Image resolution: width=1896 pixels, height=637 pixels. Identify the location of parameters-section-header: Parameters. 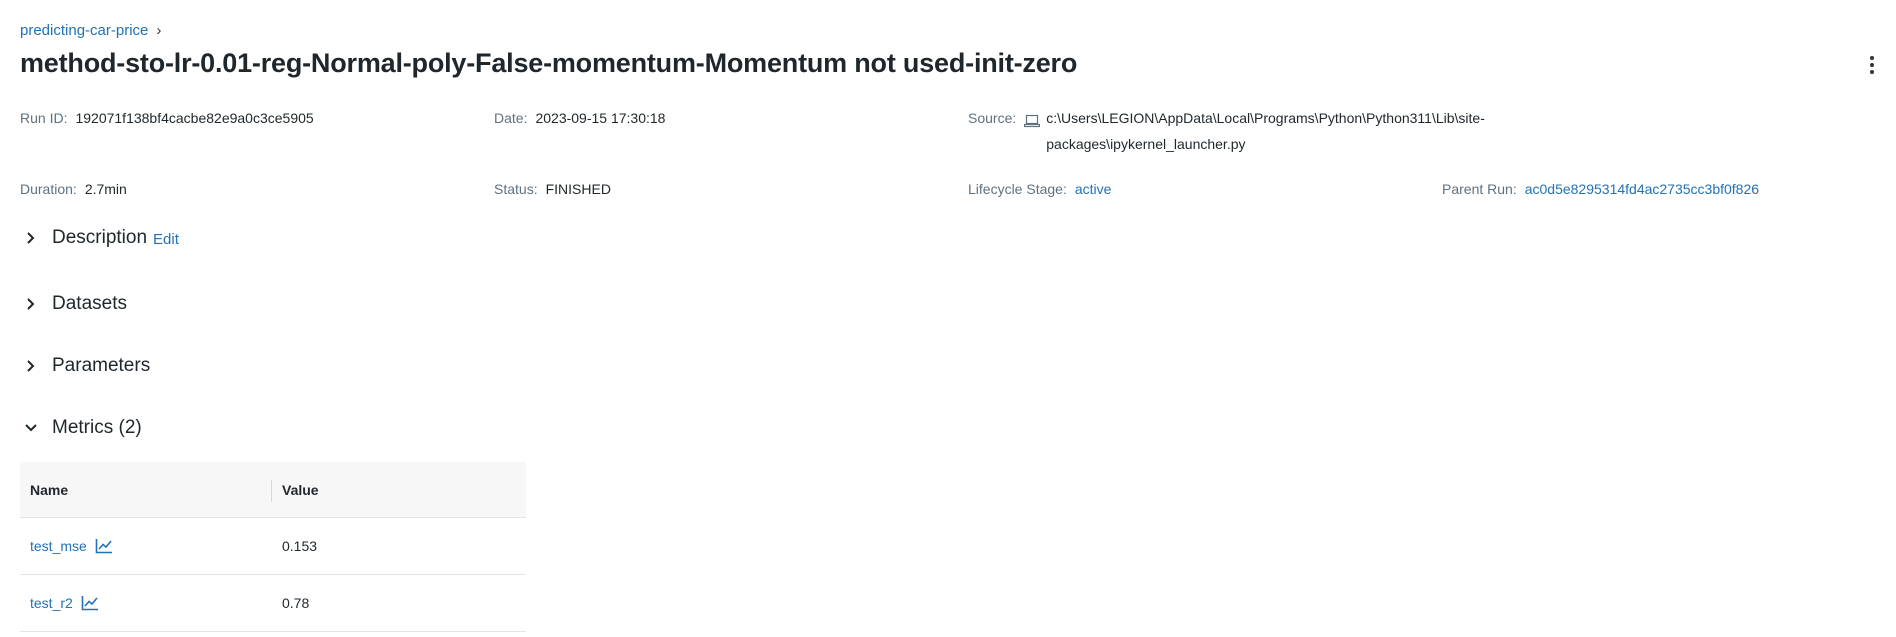
(87, 366).